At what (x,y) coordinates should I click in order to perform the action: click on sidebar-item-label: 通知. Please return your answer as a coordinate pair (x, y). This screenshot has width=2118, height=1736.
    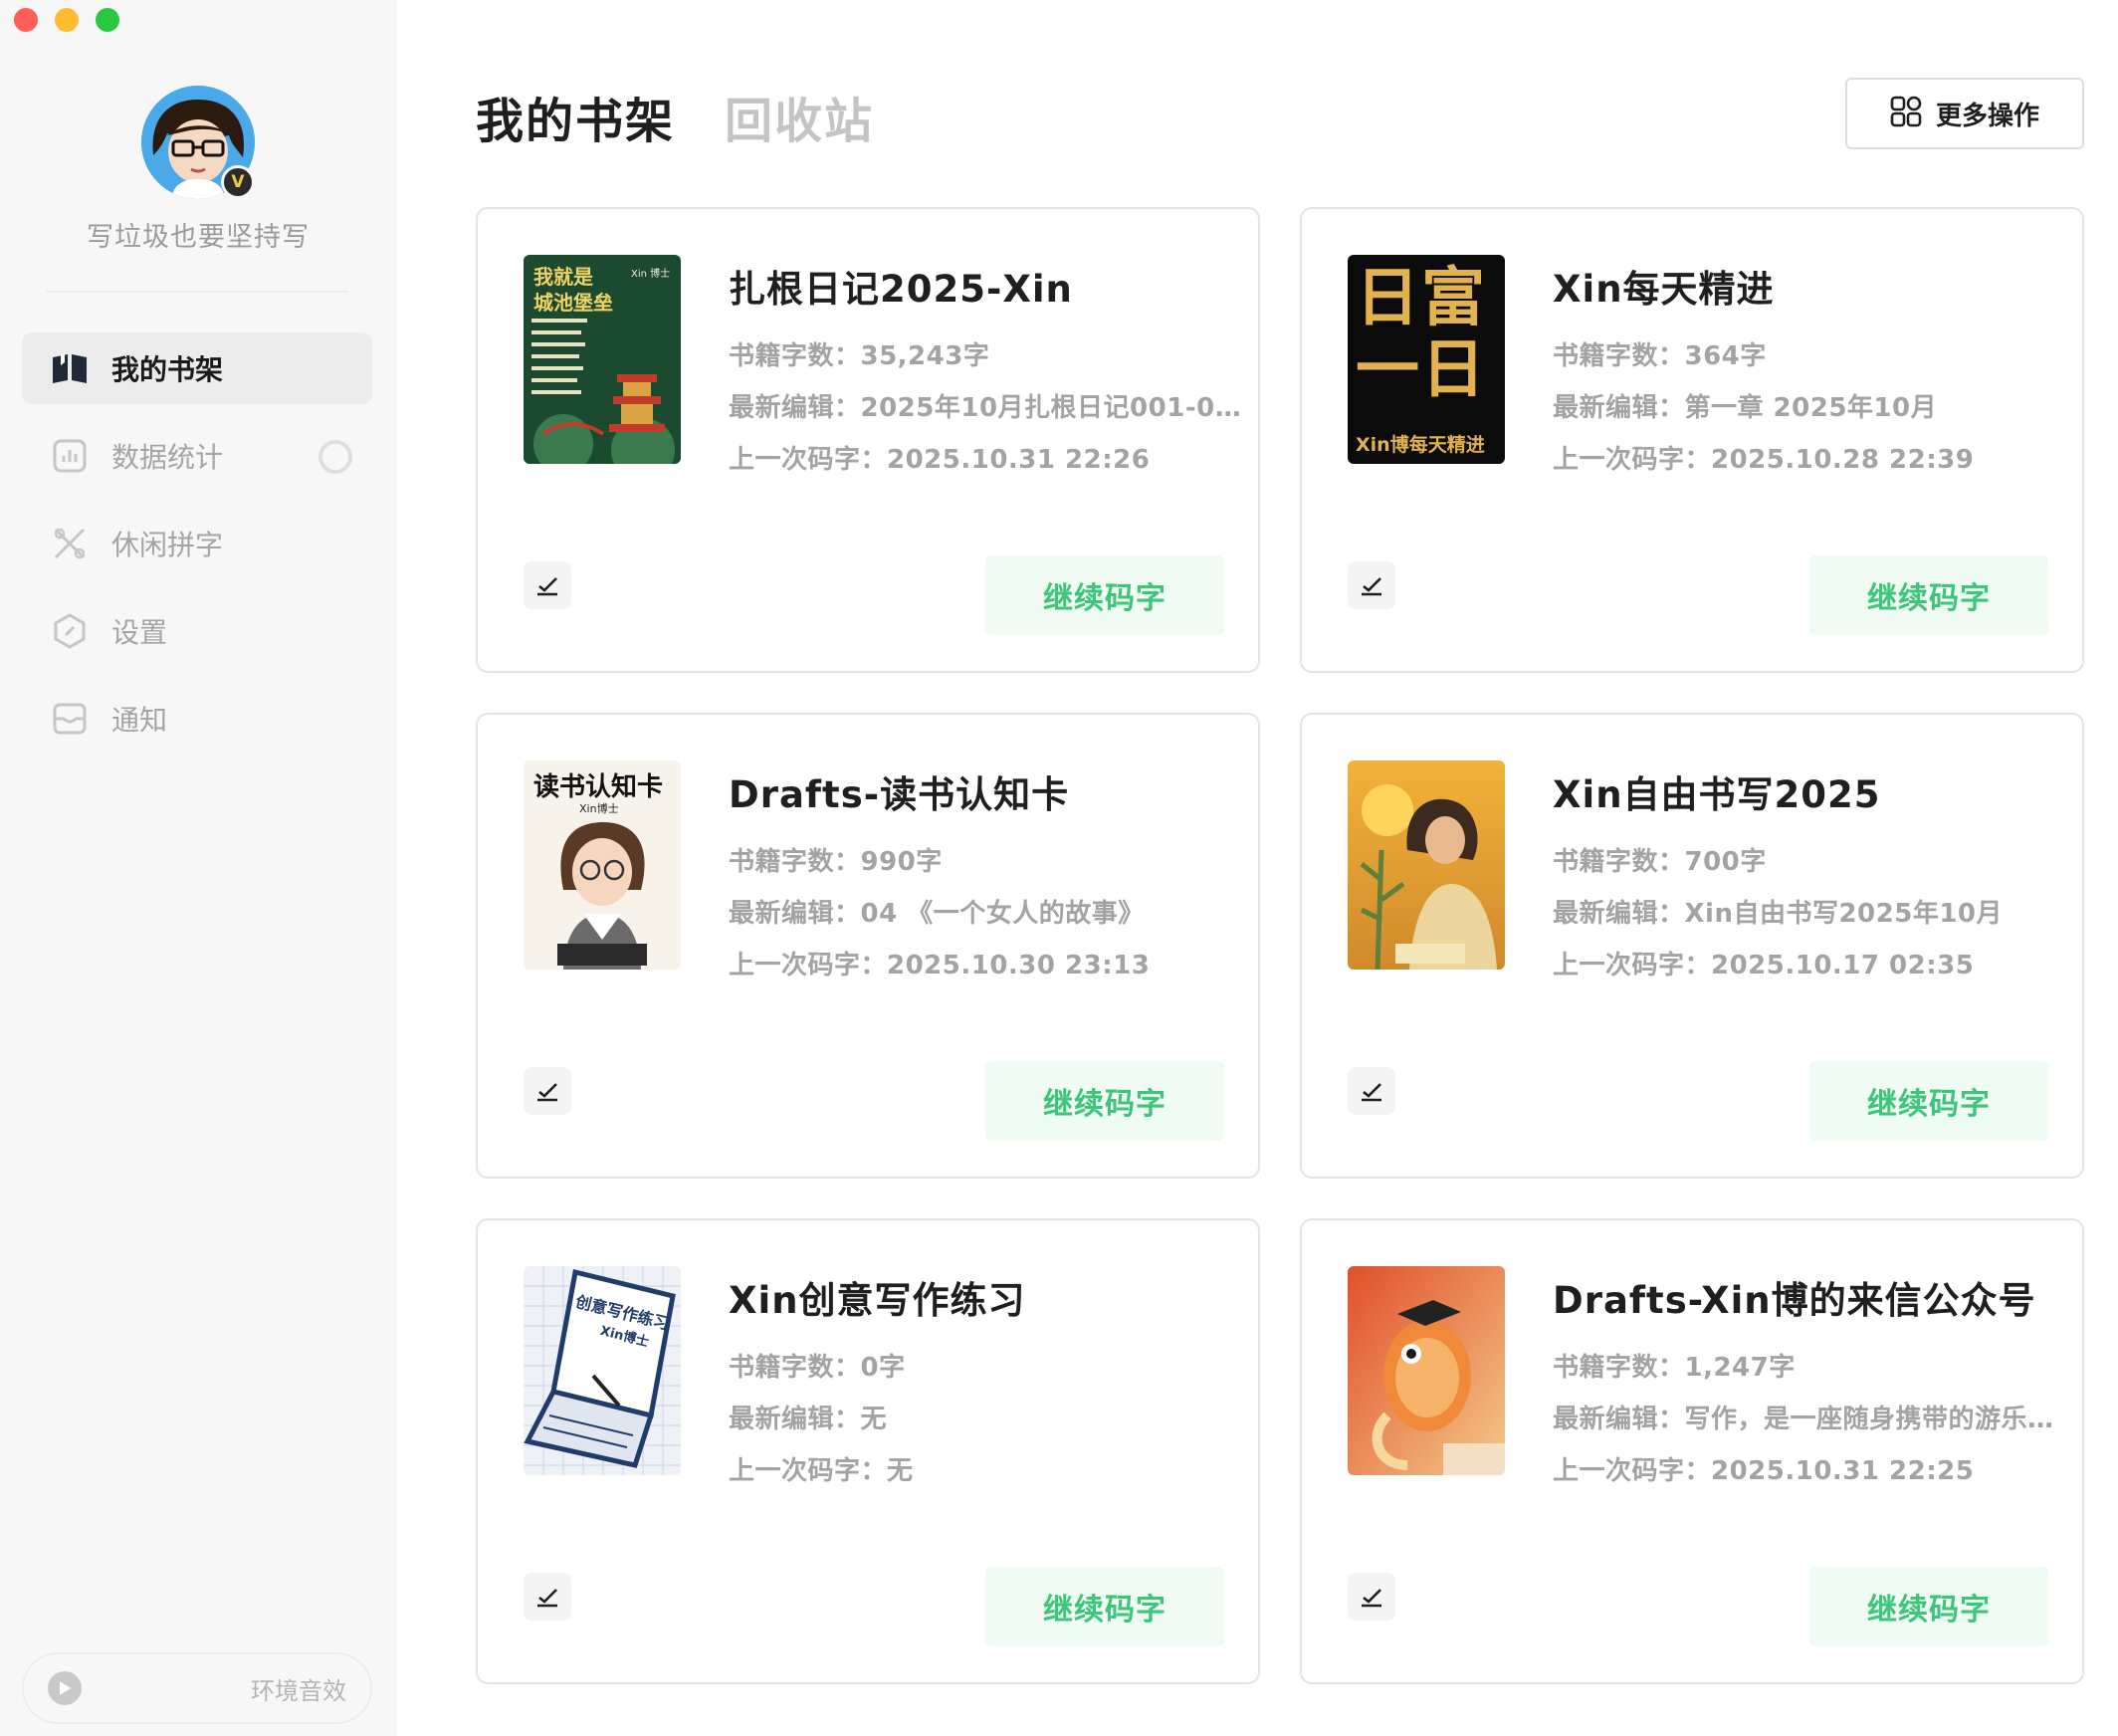
    Looking at the image, I should click on (139, 720).